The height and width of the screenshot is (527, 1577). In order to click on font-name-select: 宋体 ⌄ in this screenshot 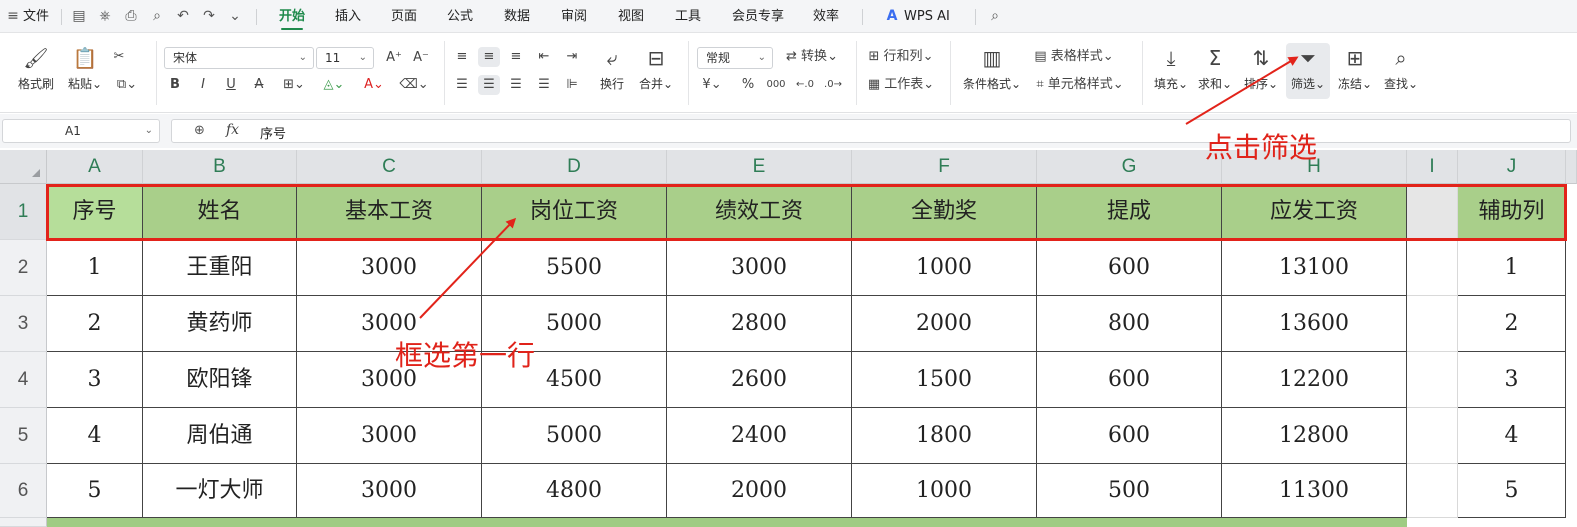, I will do `click(239, 58)`.